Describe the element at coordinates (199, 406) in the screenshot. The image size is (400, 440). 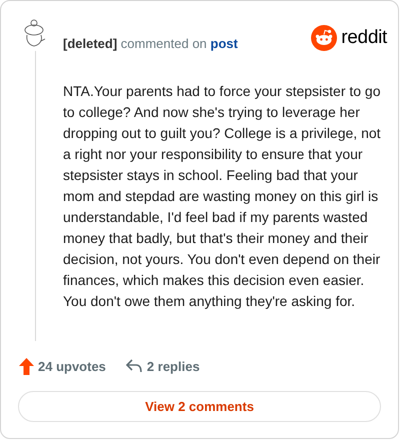
I see `view-comments-button: View 2 comments` at that location.